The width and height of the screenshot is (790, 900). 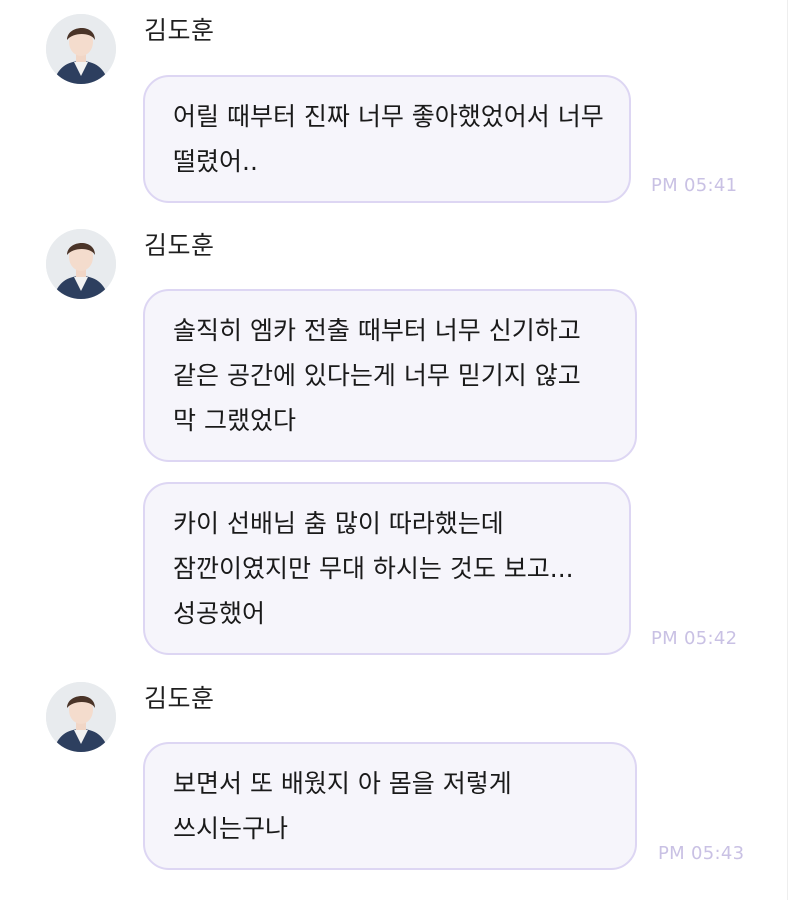 I want to click on message-text: 어릴 때부터 진짜 너무 좋아했었어서 너무 떨렸어.., so click(x=388, y=139).